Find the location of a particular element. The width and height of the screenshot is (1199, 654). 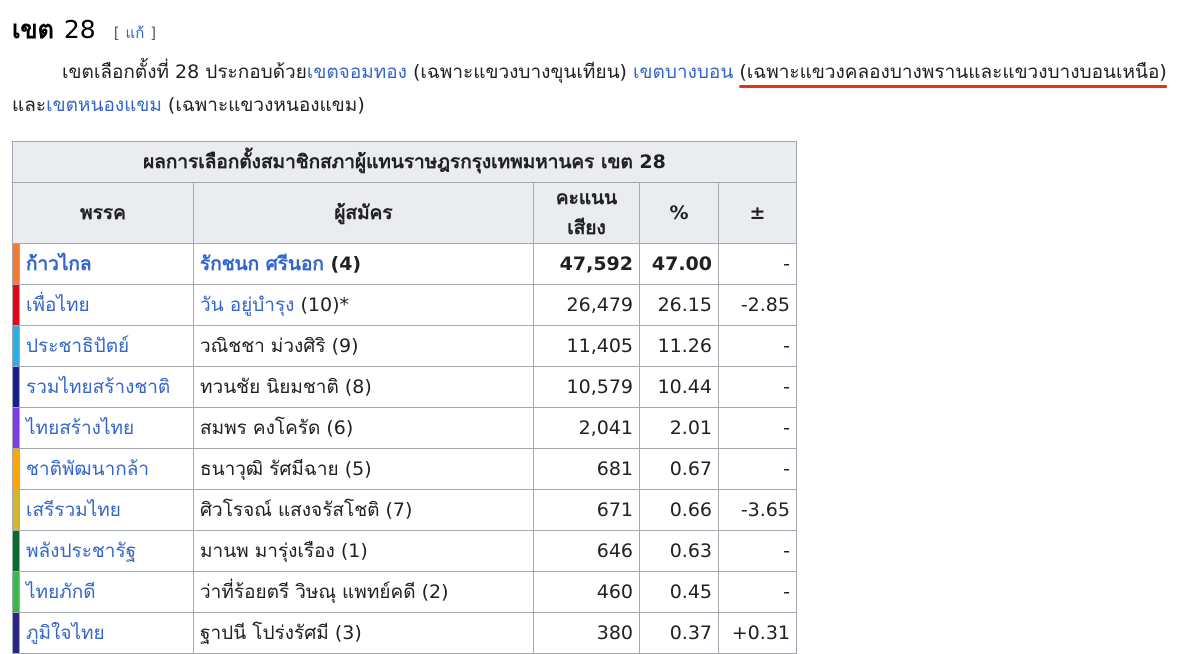

party-link: ไทยสร้างไทย is located at coordinates (80, 428).